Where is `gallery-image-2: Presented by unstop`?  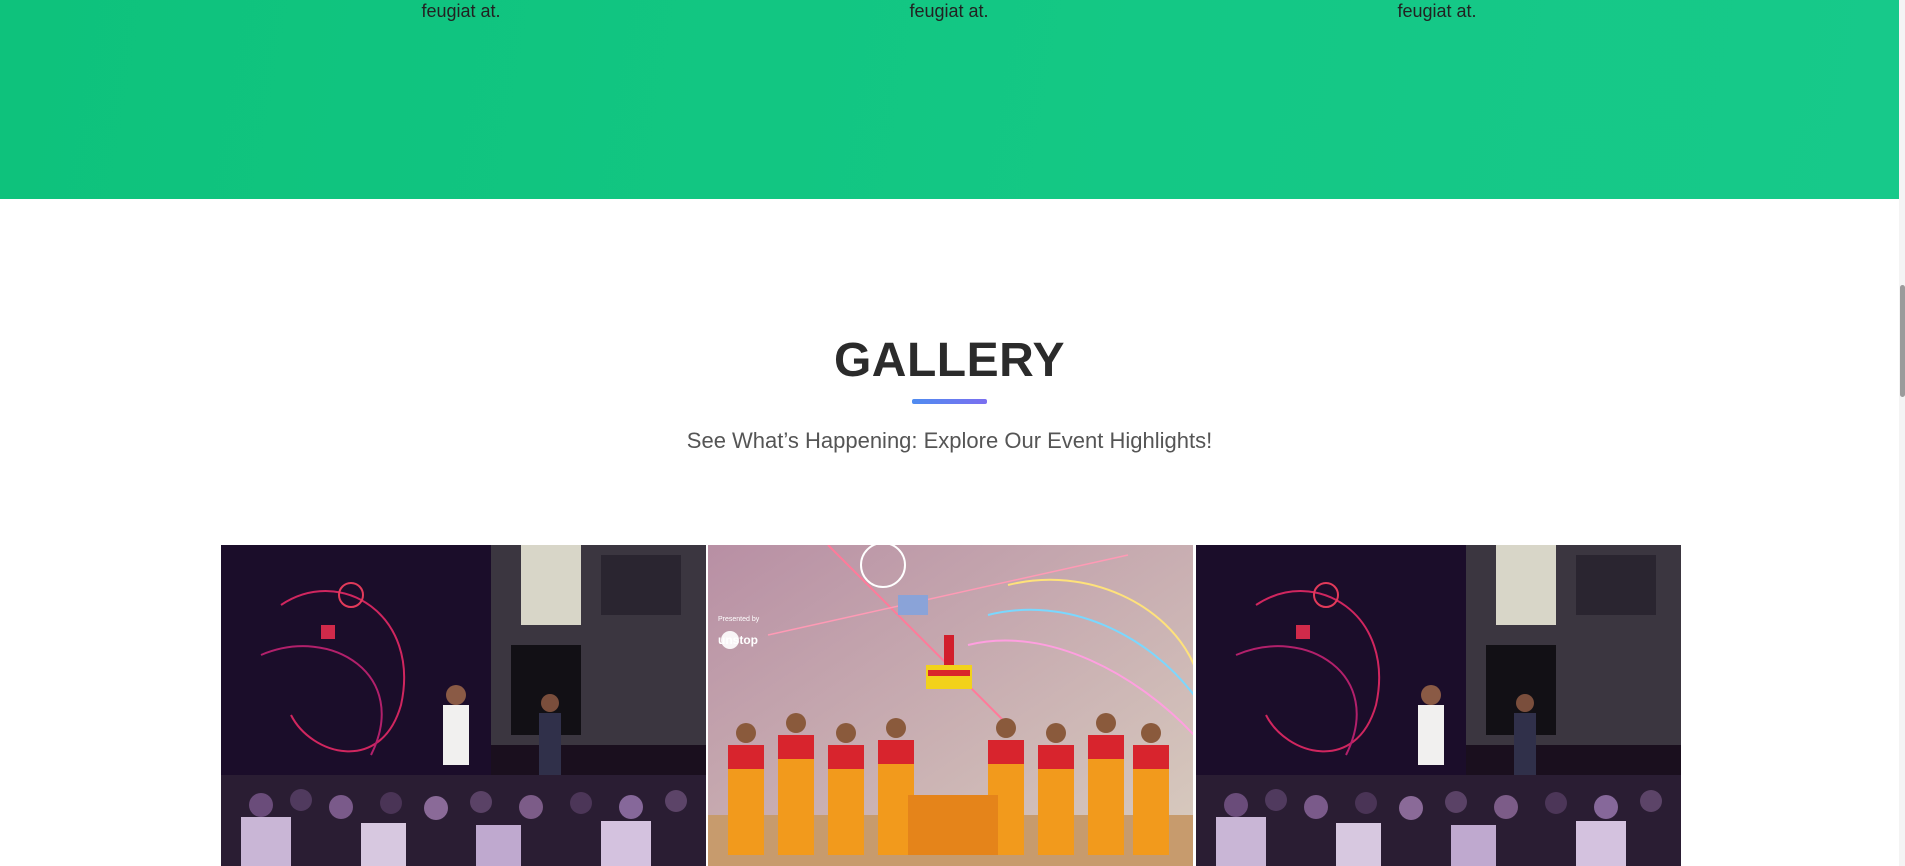 gallery-image-2: Presented by unstop is located at coordinates (950, 705).